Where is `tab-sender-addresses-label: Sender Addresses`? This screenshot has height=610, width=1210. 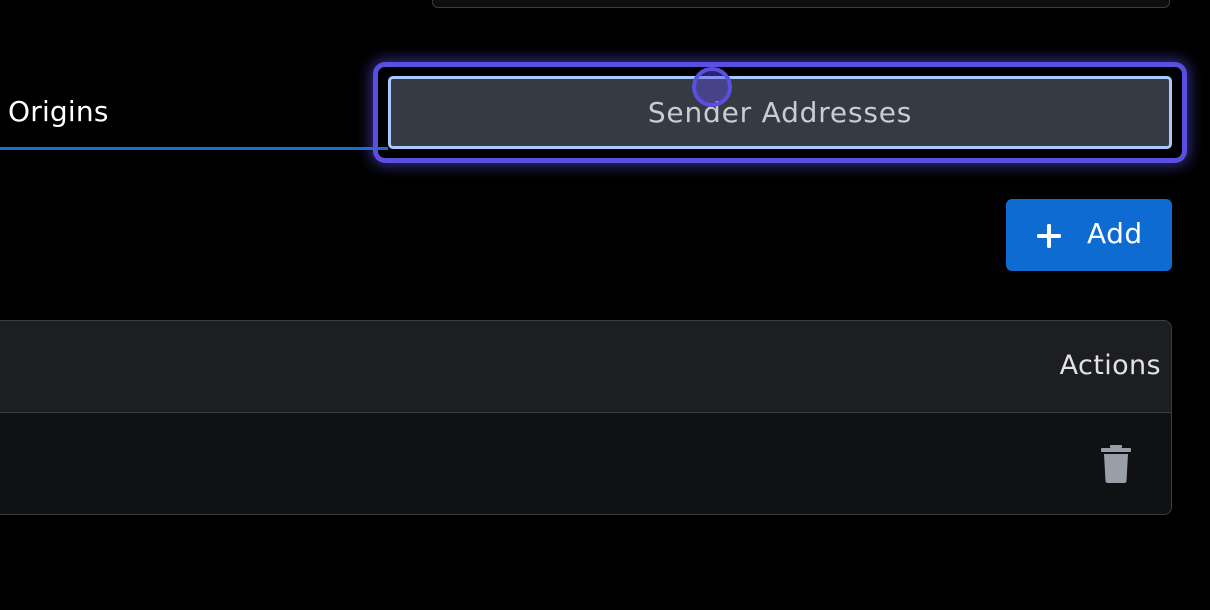 tab-sender-addresses-label: Sender Addresses is located at coordinates (780, 112).